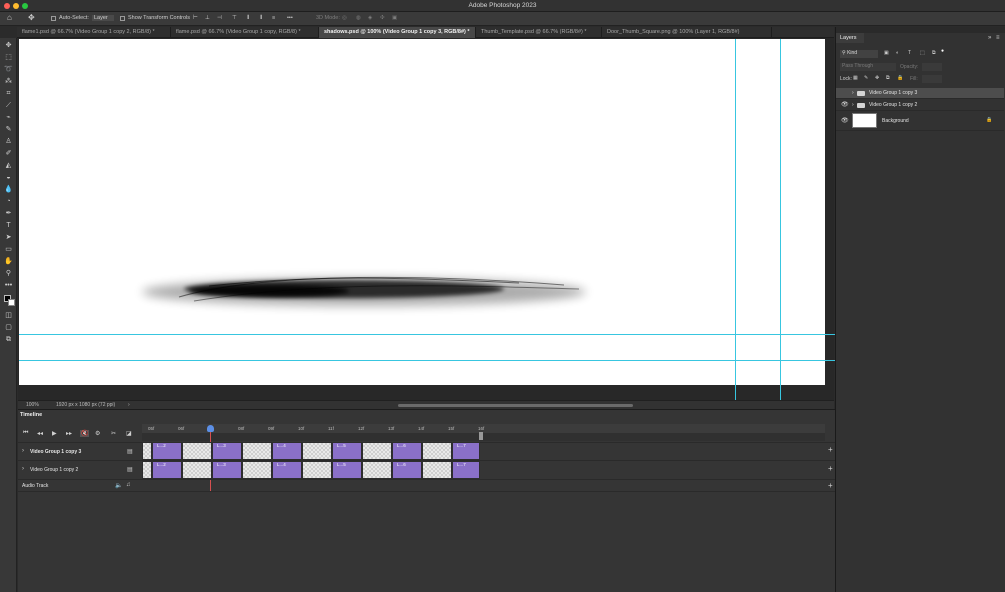 Image resolution: width=1005 pixels, height=592 pixels. Describe the element at coordinates (129, 405) in the screenshot. I see `status-menu-icon: ›` at that location.